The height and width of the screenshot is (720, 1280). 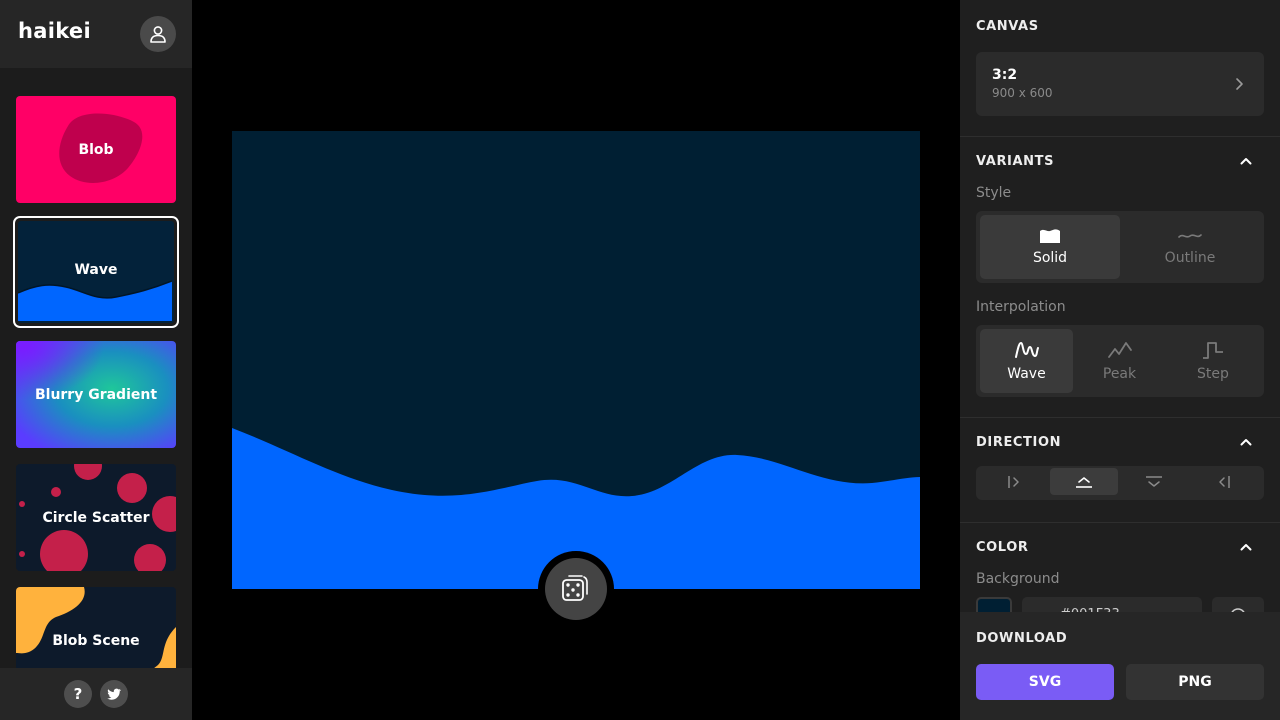 I want to click on generator-circle-scatter: Circle Scatter, so click(x=96, y=517).